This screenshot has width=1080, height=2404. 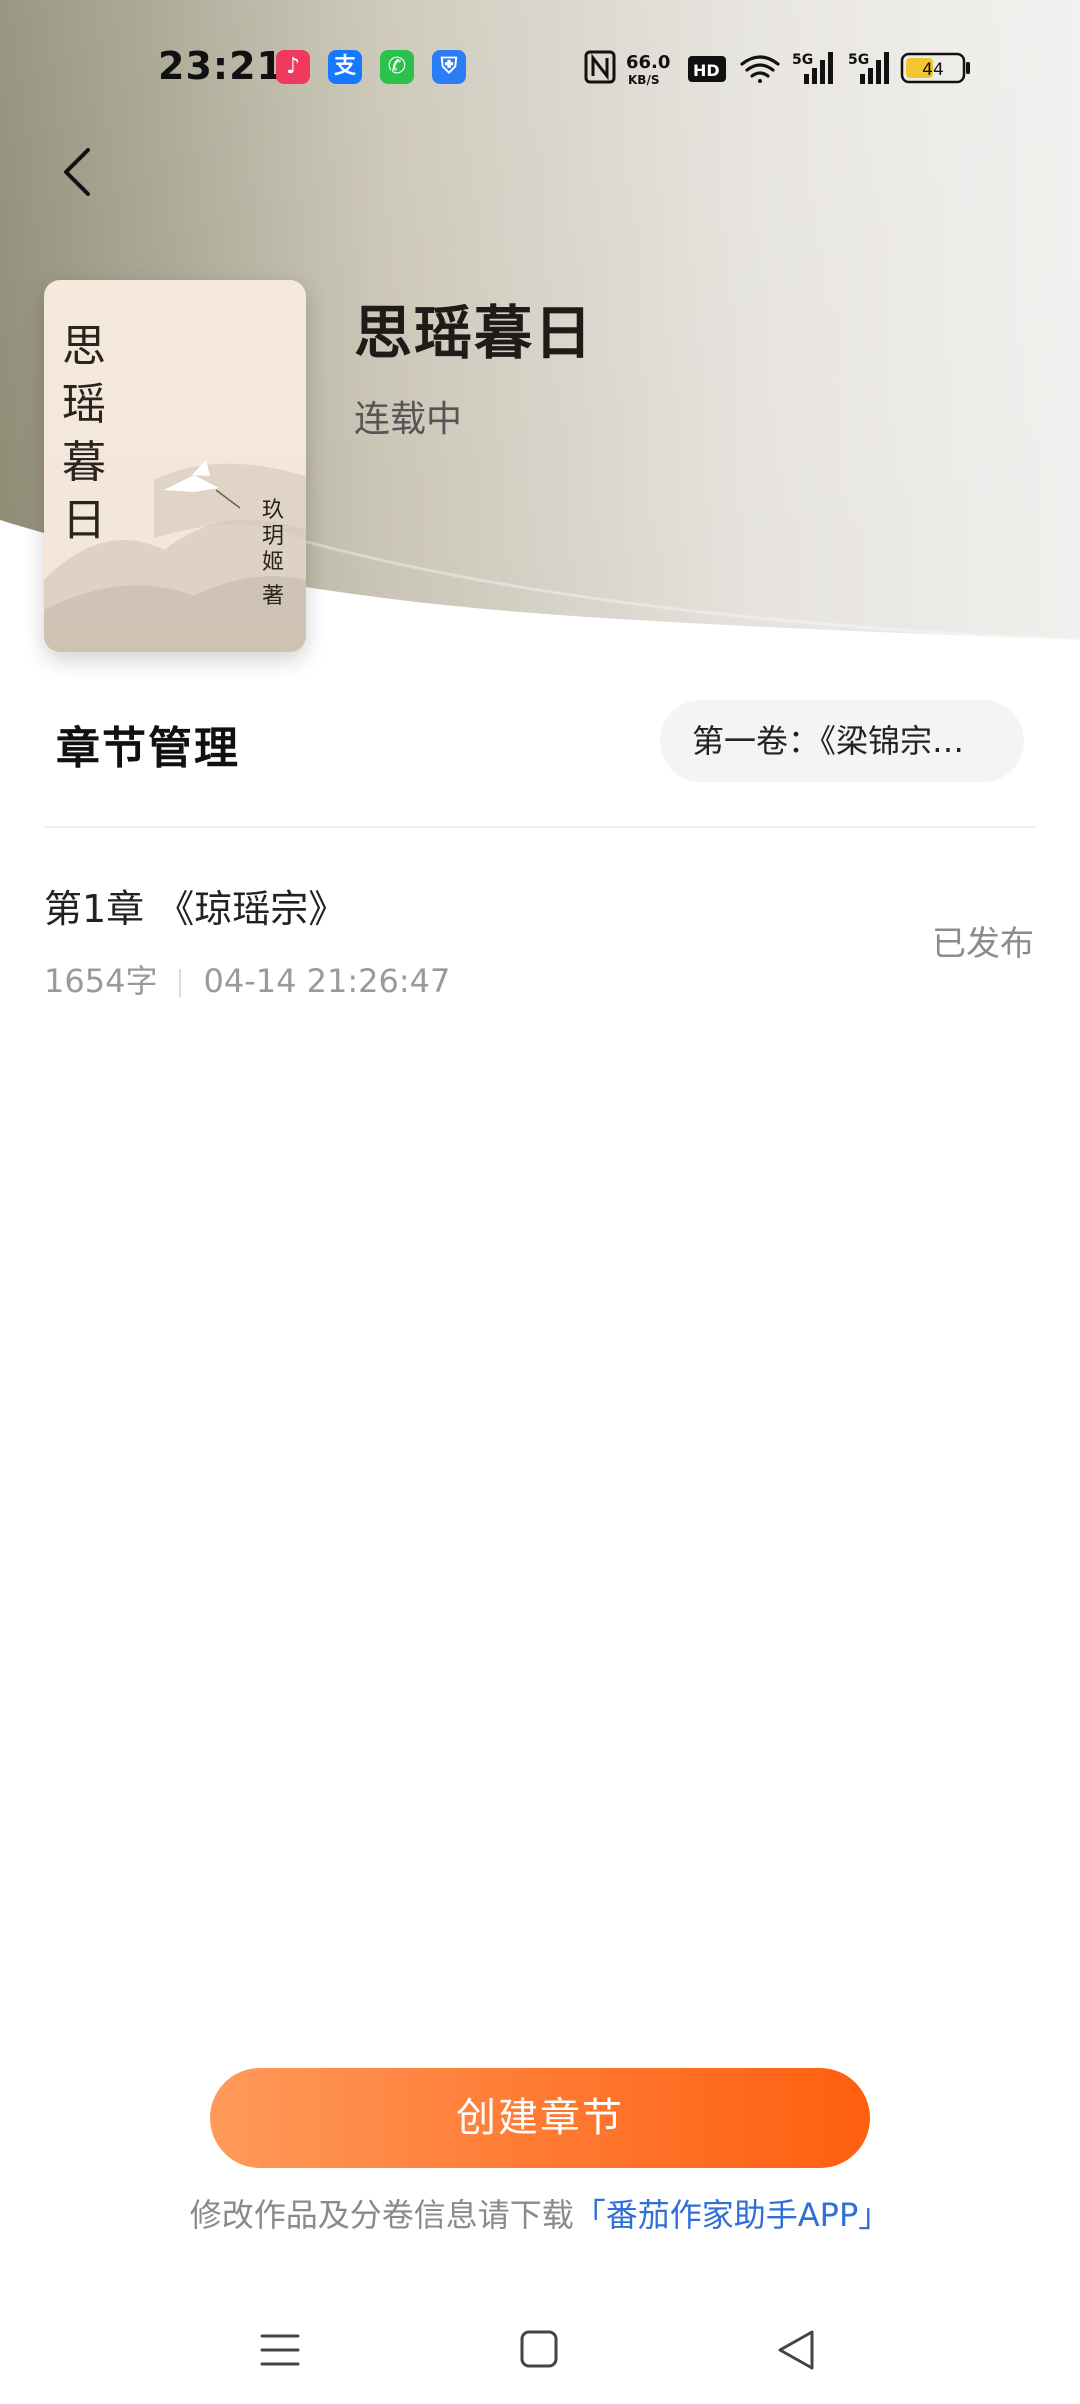 I want to click on chapter-meta: 1654字 04-14 21:26:47, so click(x=247, y=979).